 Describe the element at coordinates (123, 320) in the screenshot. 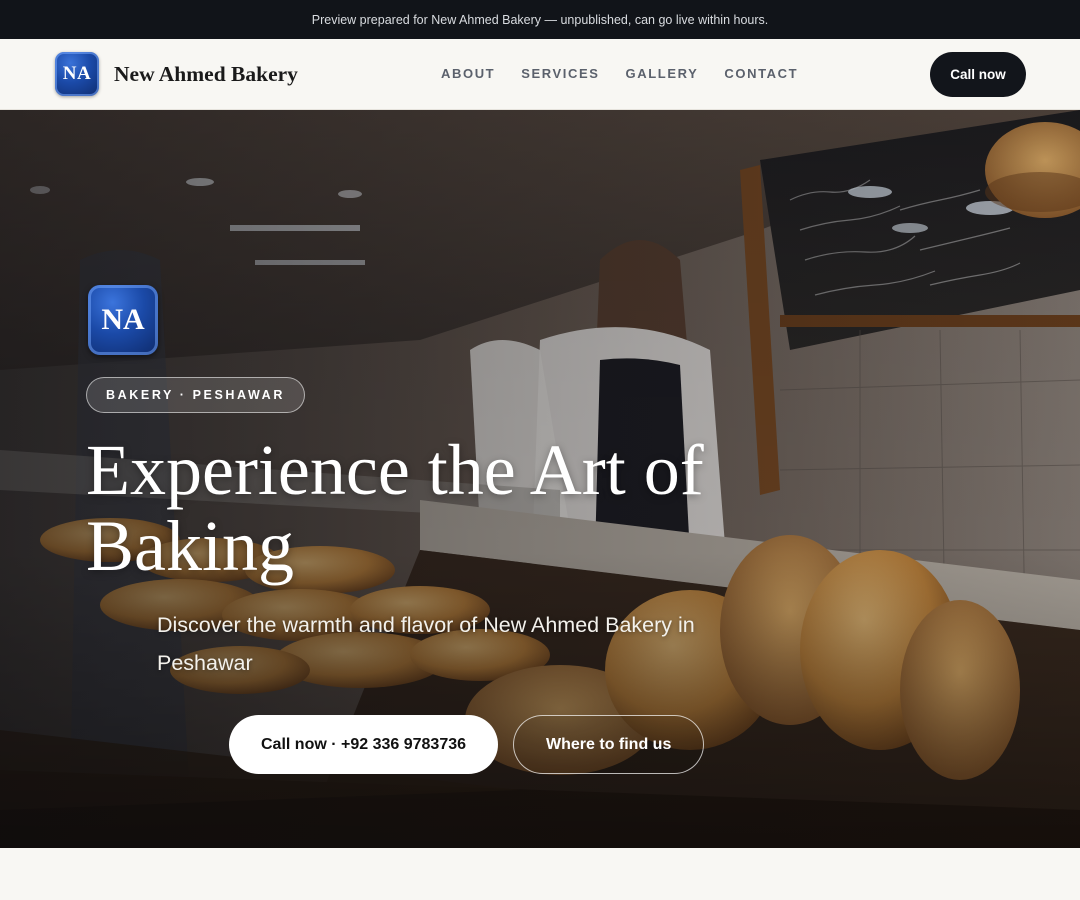

I see `hero-logo: NA` at that location.